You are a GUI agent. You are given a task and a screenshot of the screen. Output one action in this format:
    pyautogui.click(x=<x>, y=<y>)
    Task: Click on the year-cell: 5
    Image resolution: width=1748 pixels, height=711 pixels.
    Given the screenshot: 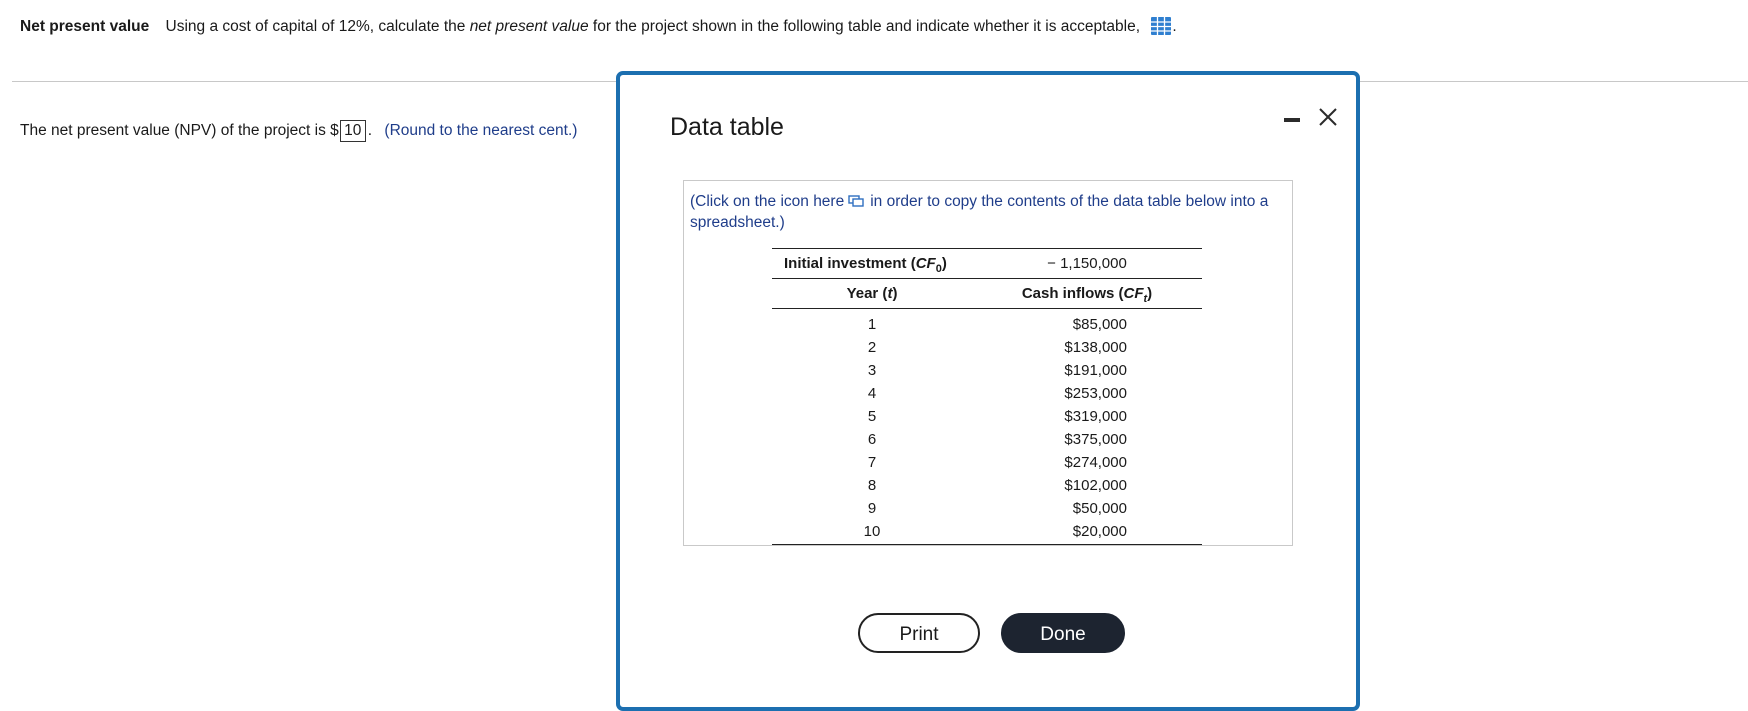 What is the action you would take?
    pyautogui.click(x=872, y=416)
    